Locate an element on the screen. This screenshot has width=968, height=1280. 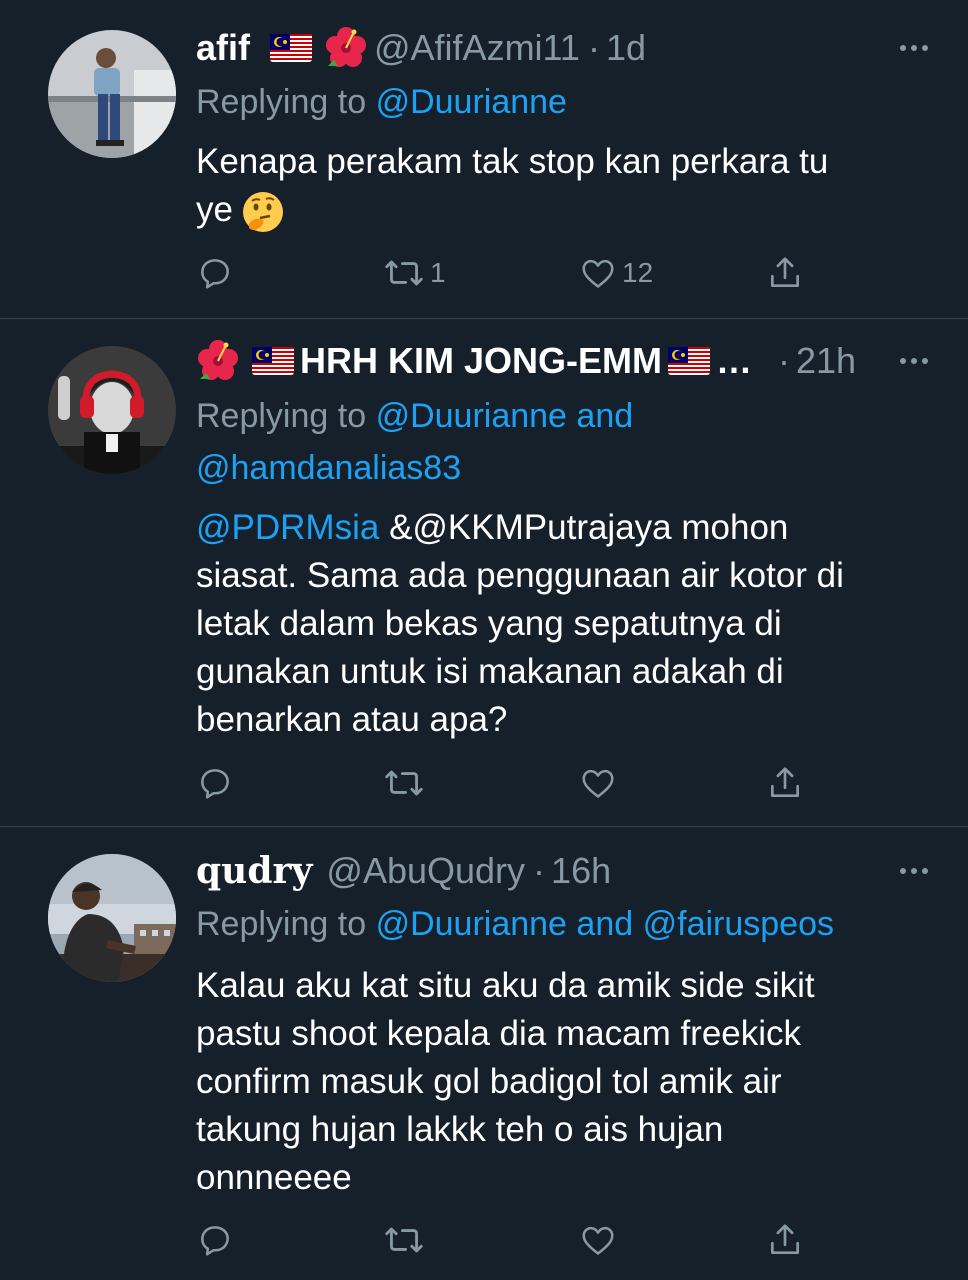
timestamp: 1d is located at coordinates (626, 48).